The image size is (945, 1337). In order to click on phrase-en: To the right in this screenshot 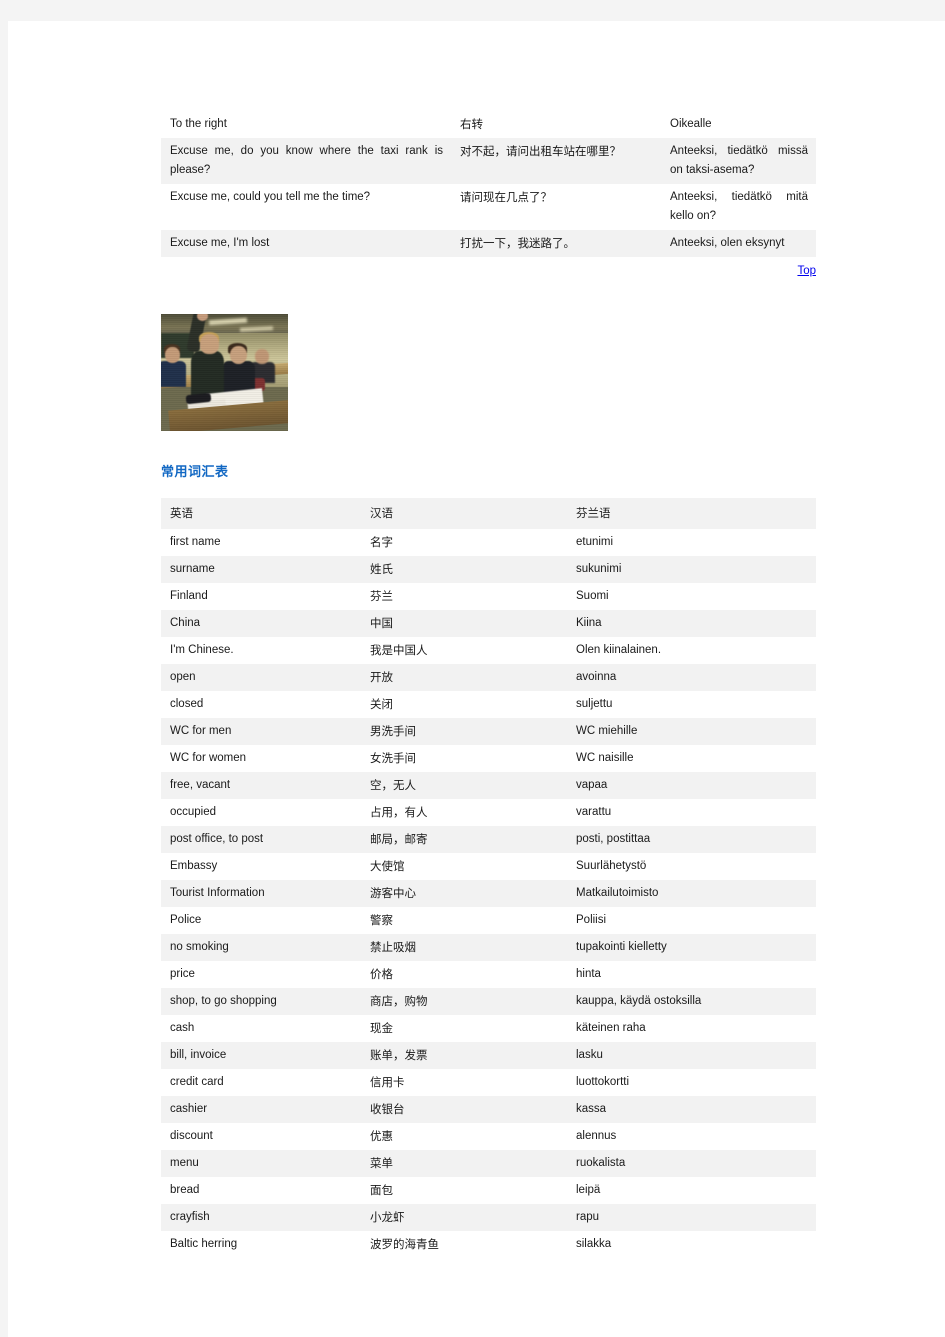, I will do `click(198, 124)`.